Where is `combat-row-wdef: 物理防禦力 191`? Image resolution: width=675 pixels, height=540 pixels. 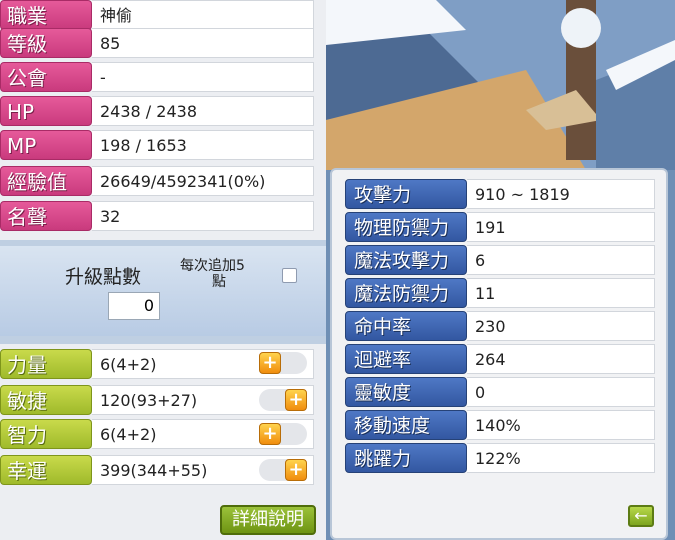 combat-row-wdef: 物理防禦力 191 is located at coordinates (500, 227).